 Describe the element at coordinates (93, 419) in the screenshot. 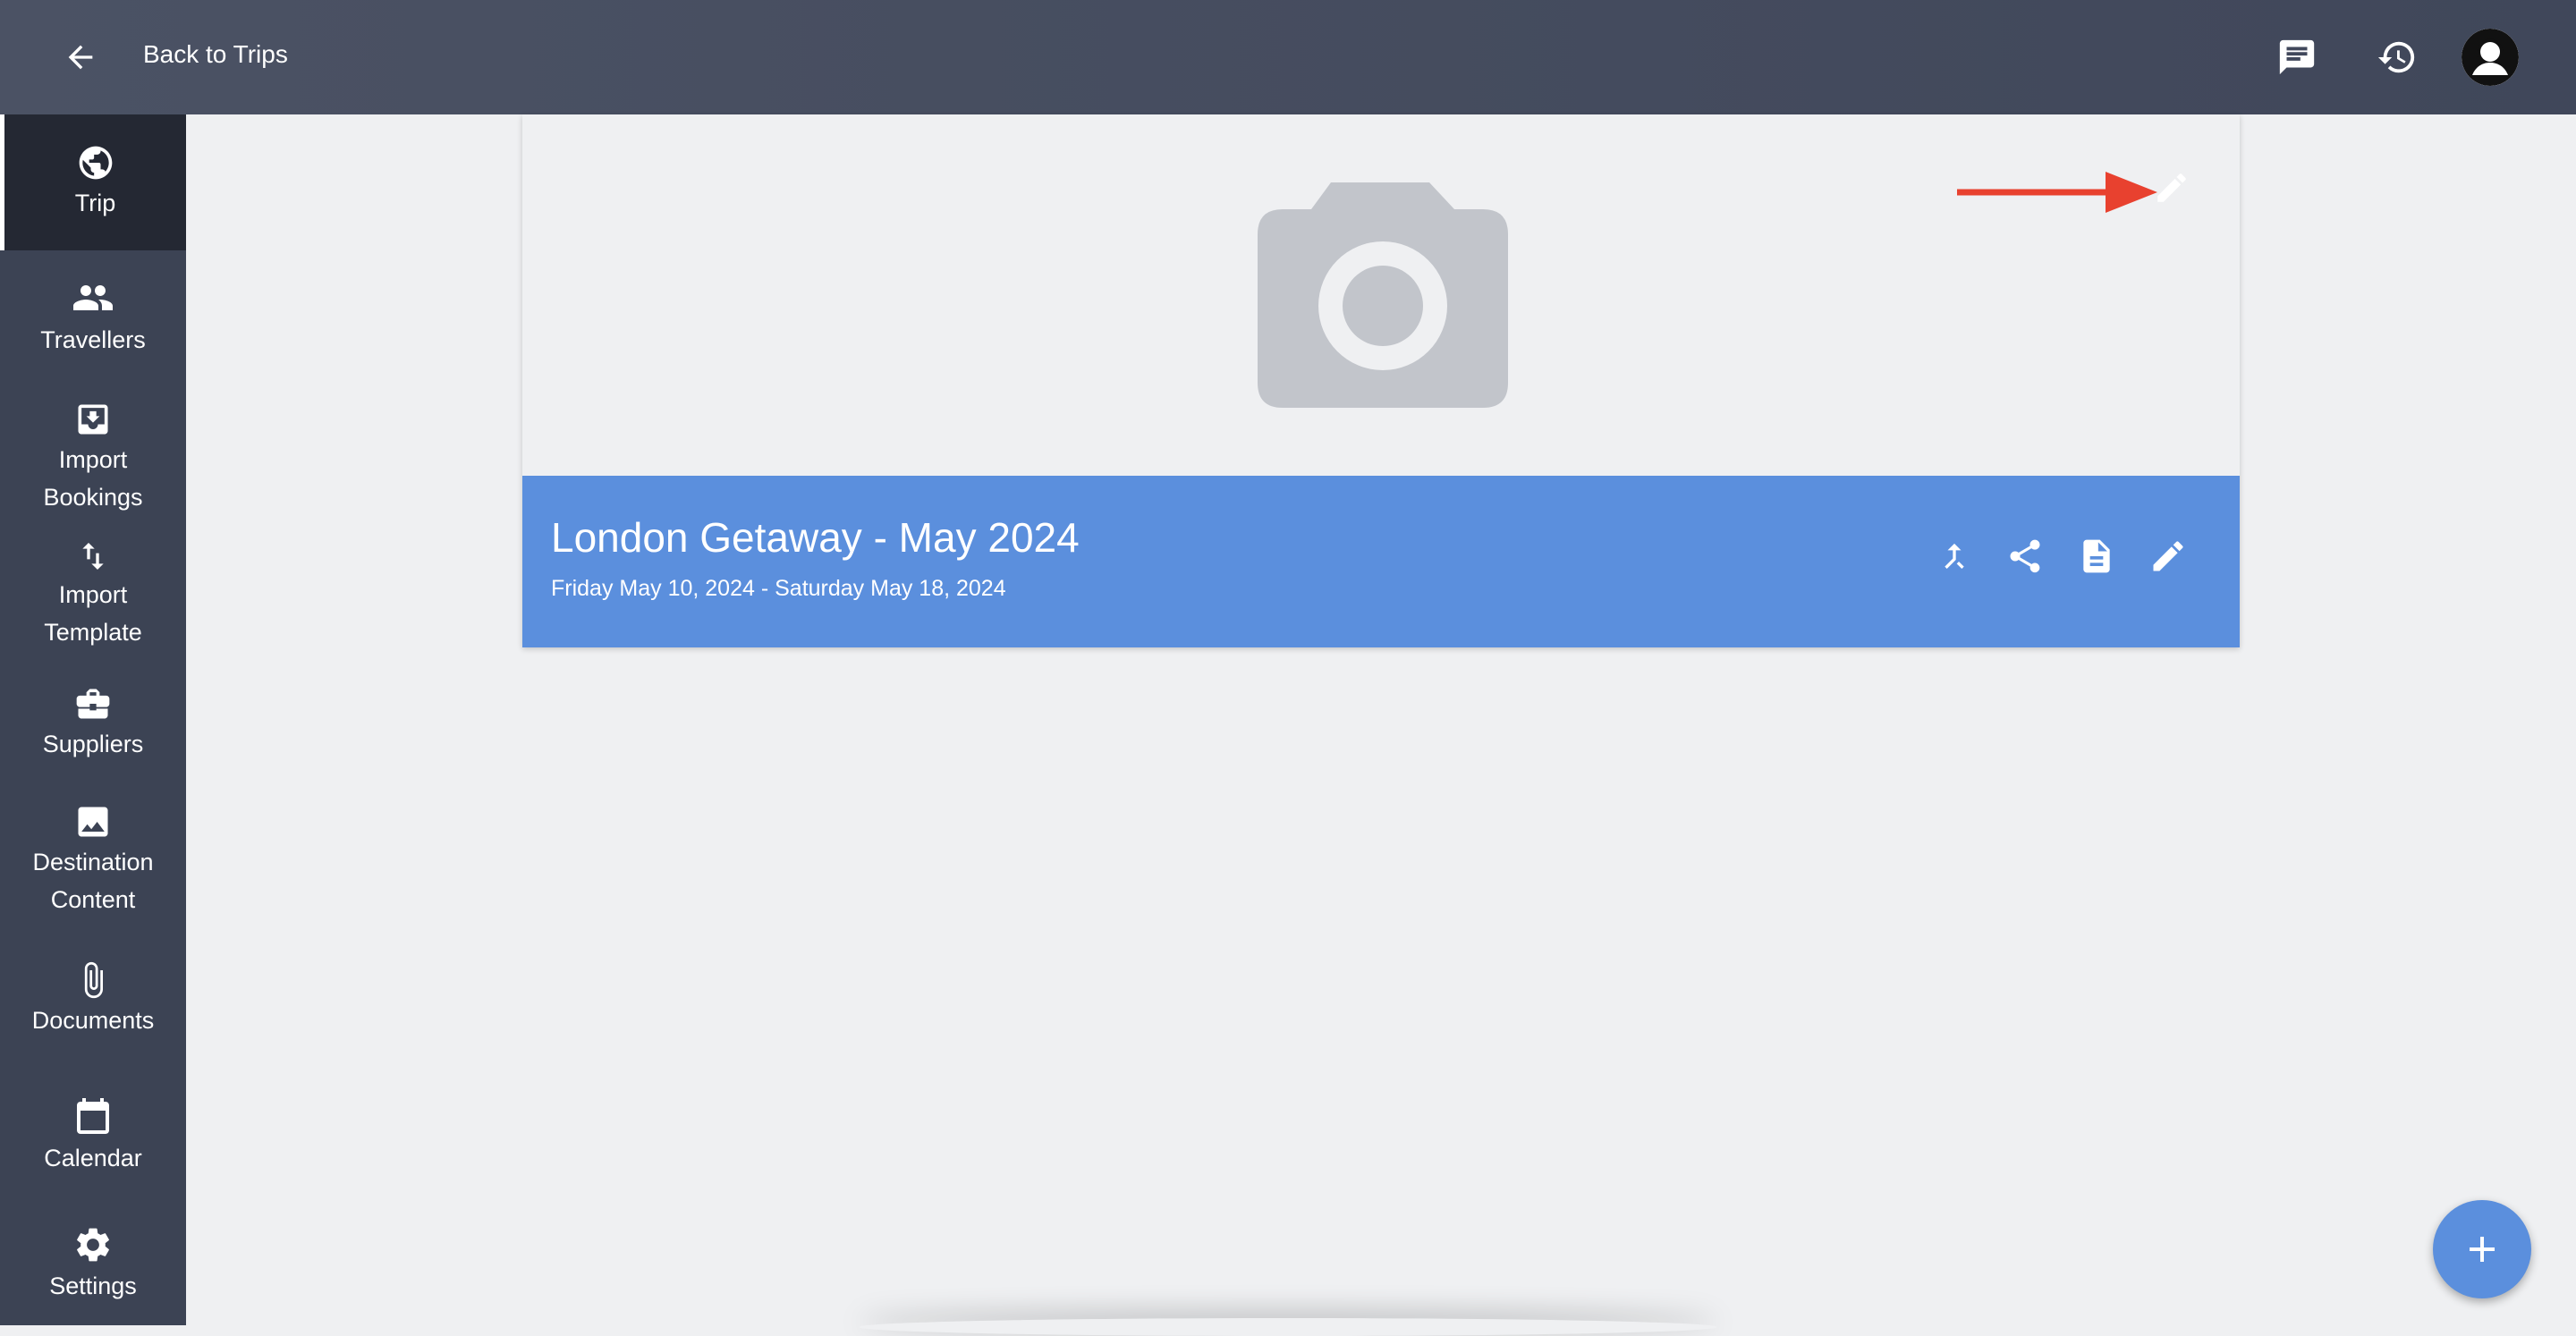

I see `import-icon` at that location.